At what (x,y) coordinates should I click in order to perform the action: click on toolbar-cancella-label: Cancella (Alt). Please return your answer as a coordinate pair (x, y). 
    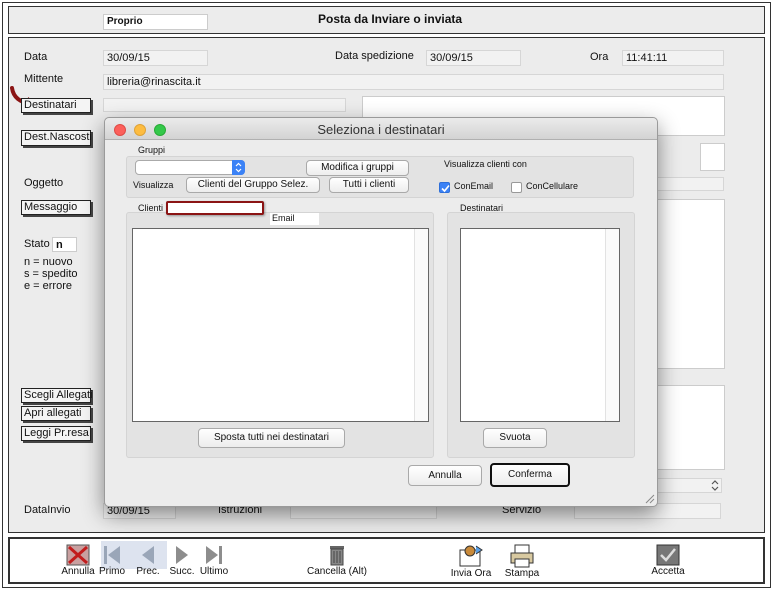
    Looking at the image, I should click on (337, 571).